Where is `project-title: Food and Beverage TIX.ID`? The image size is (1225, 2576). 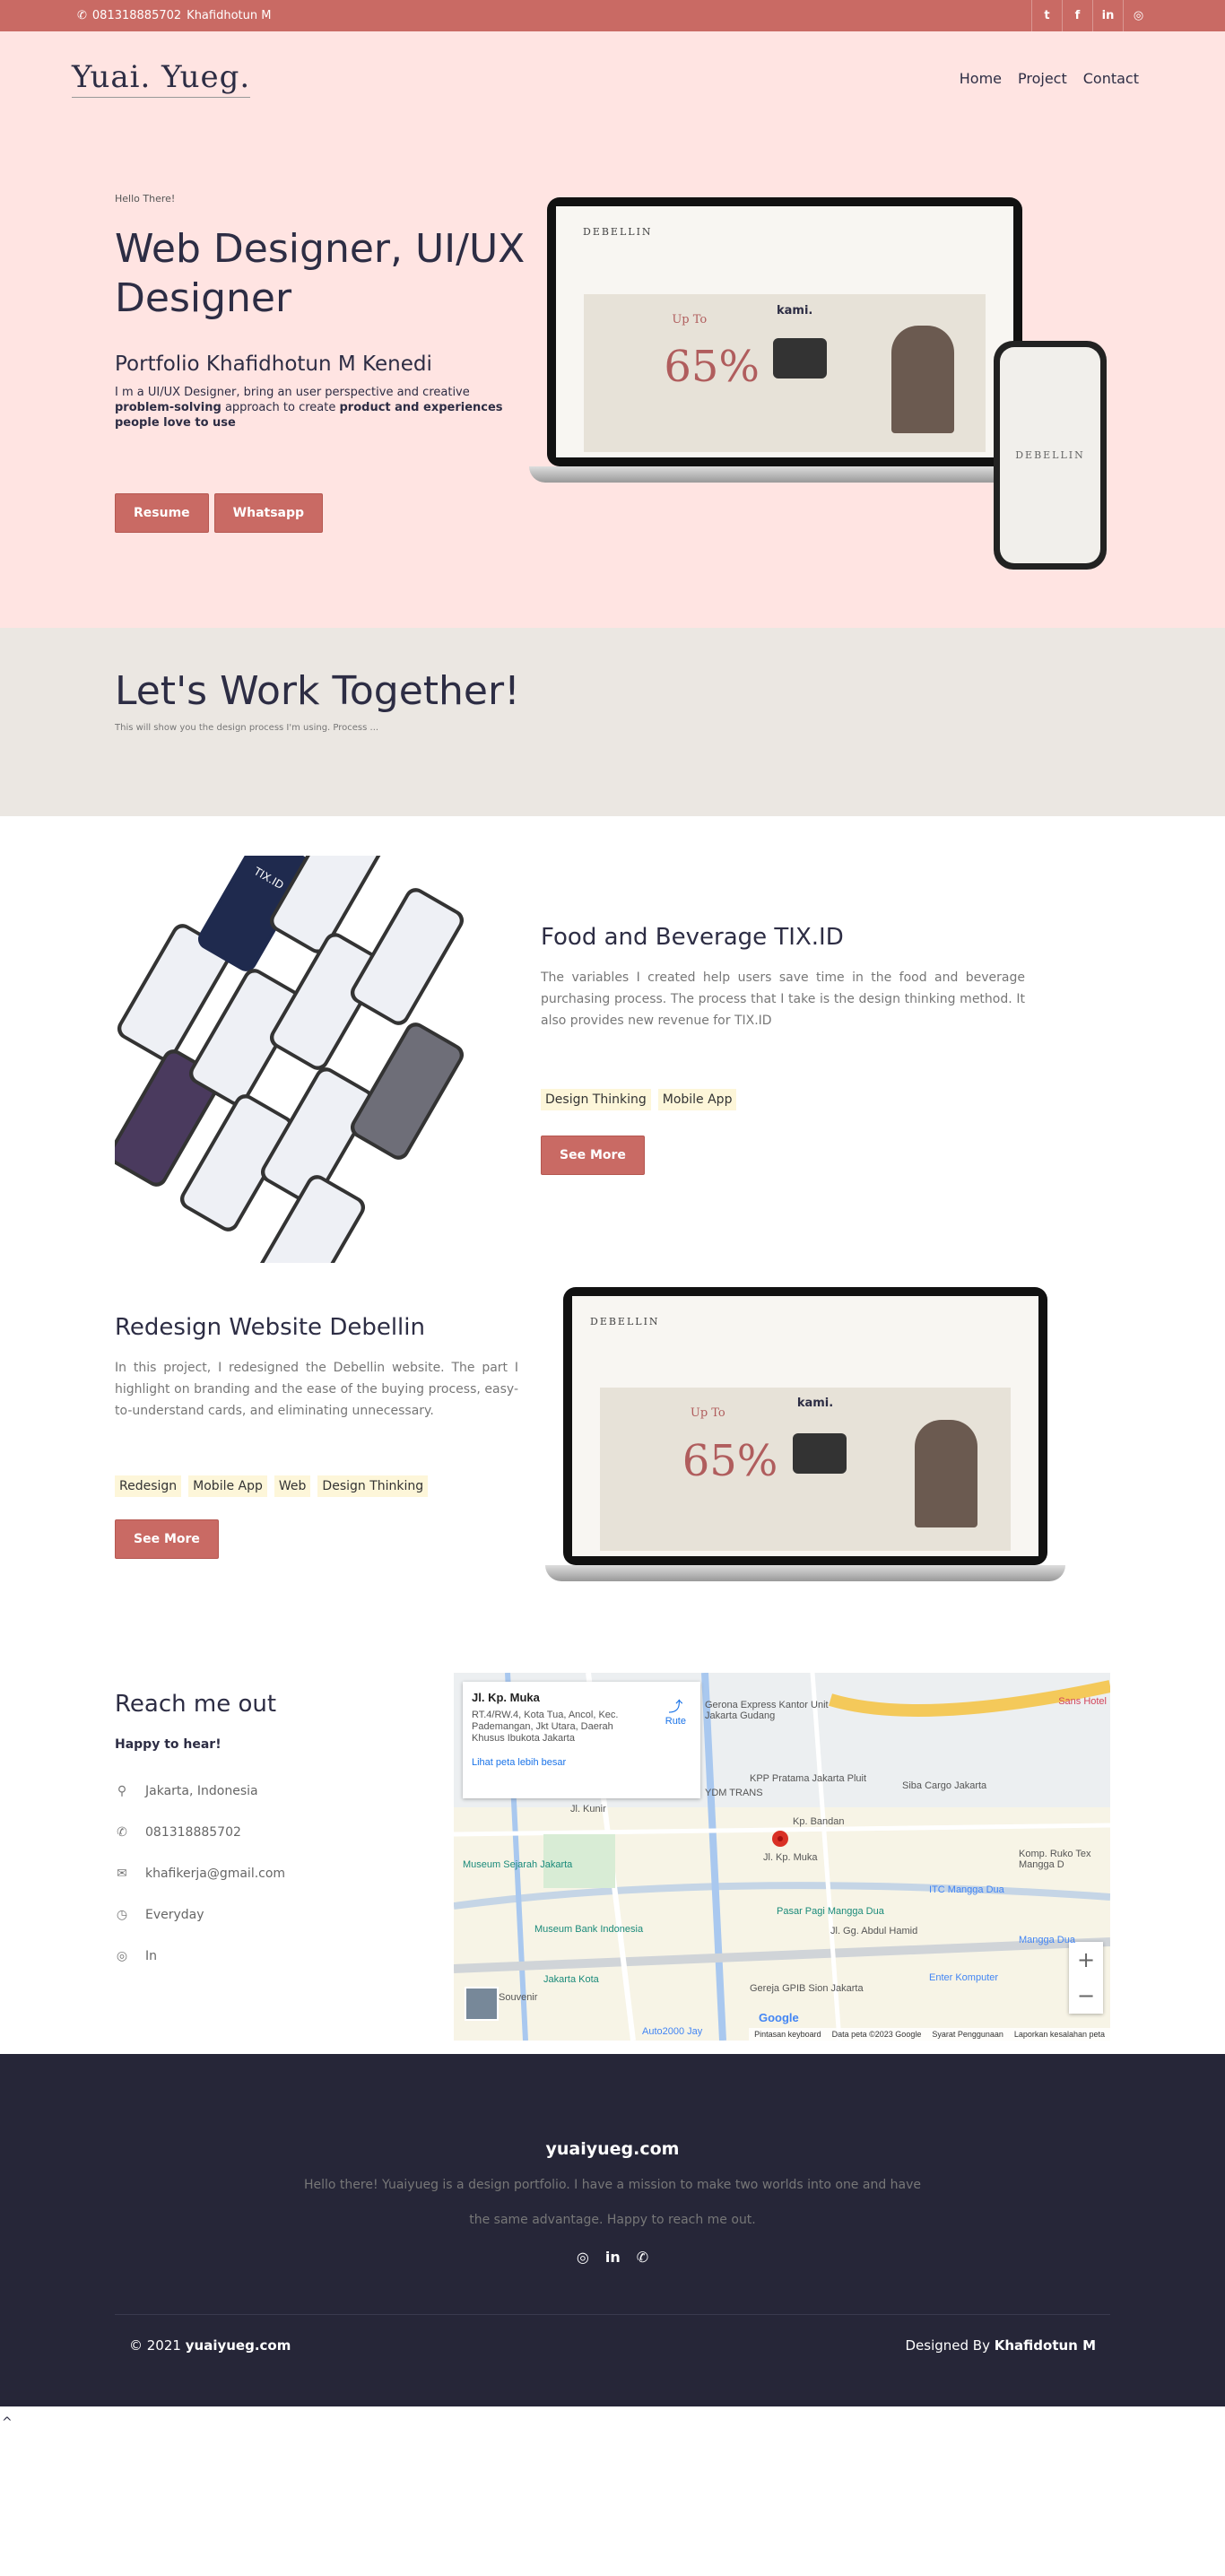
project-title: Food and Beverage TIX.ID is located at coordinates (693, 937).